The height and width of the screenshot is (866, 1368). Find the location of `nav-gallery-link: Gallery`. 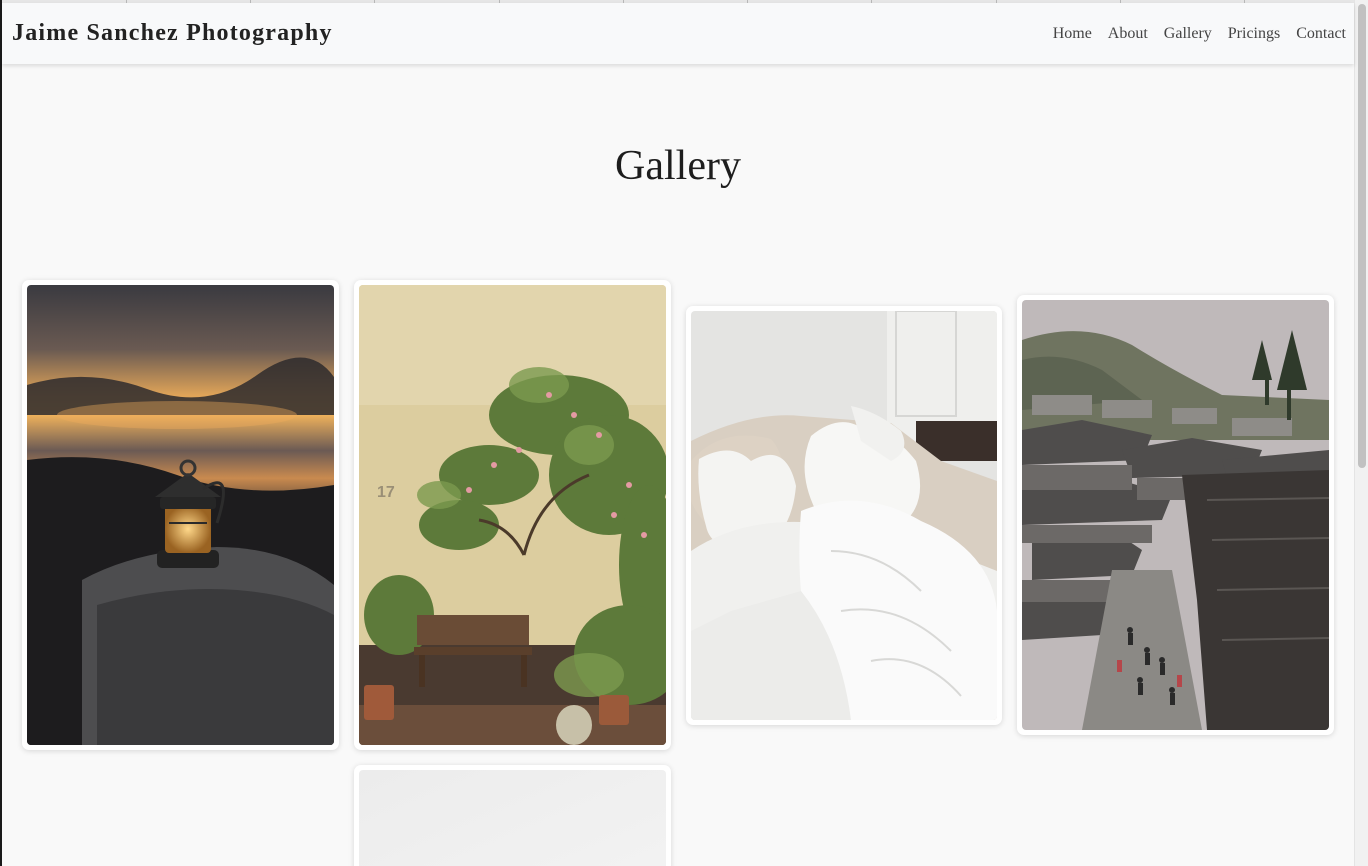

nav-gallery-link: Gallery is located at coordinates (1188, 34).